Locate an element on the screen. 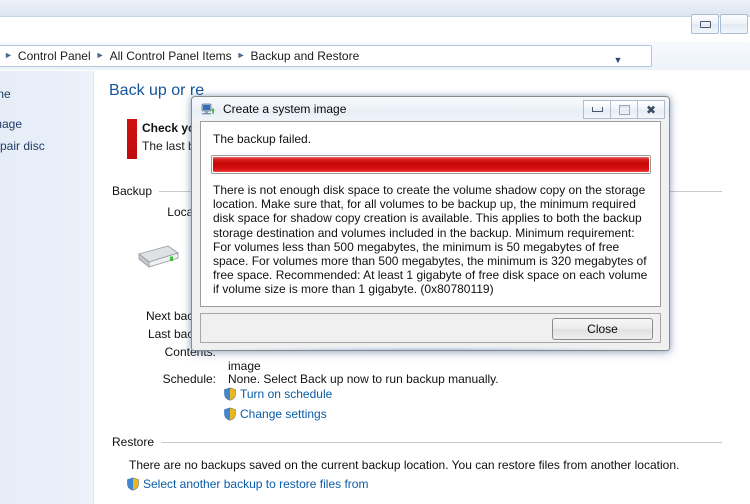  dialog-window-controls: ✖ is located at coordinates (624, 109).